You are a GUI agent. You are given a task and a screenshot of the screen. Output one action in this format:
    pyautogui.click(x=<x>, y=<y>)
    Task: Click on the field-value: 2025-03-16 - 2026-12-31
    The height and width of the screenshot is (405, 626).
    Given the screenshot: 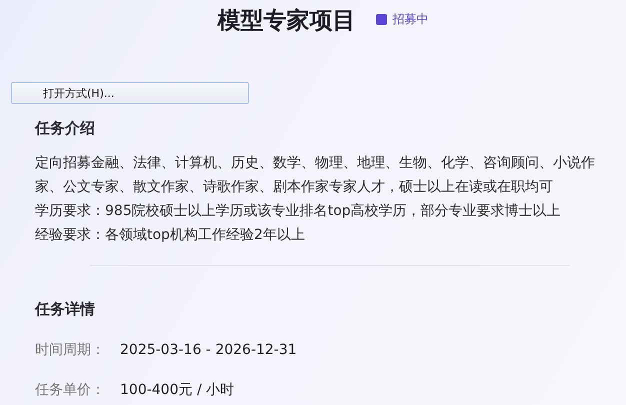 What is the action you would take?
    pyautogui.click(x=208, y=350)
    